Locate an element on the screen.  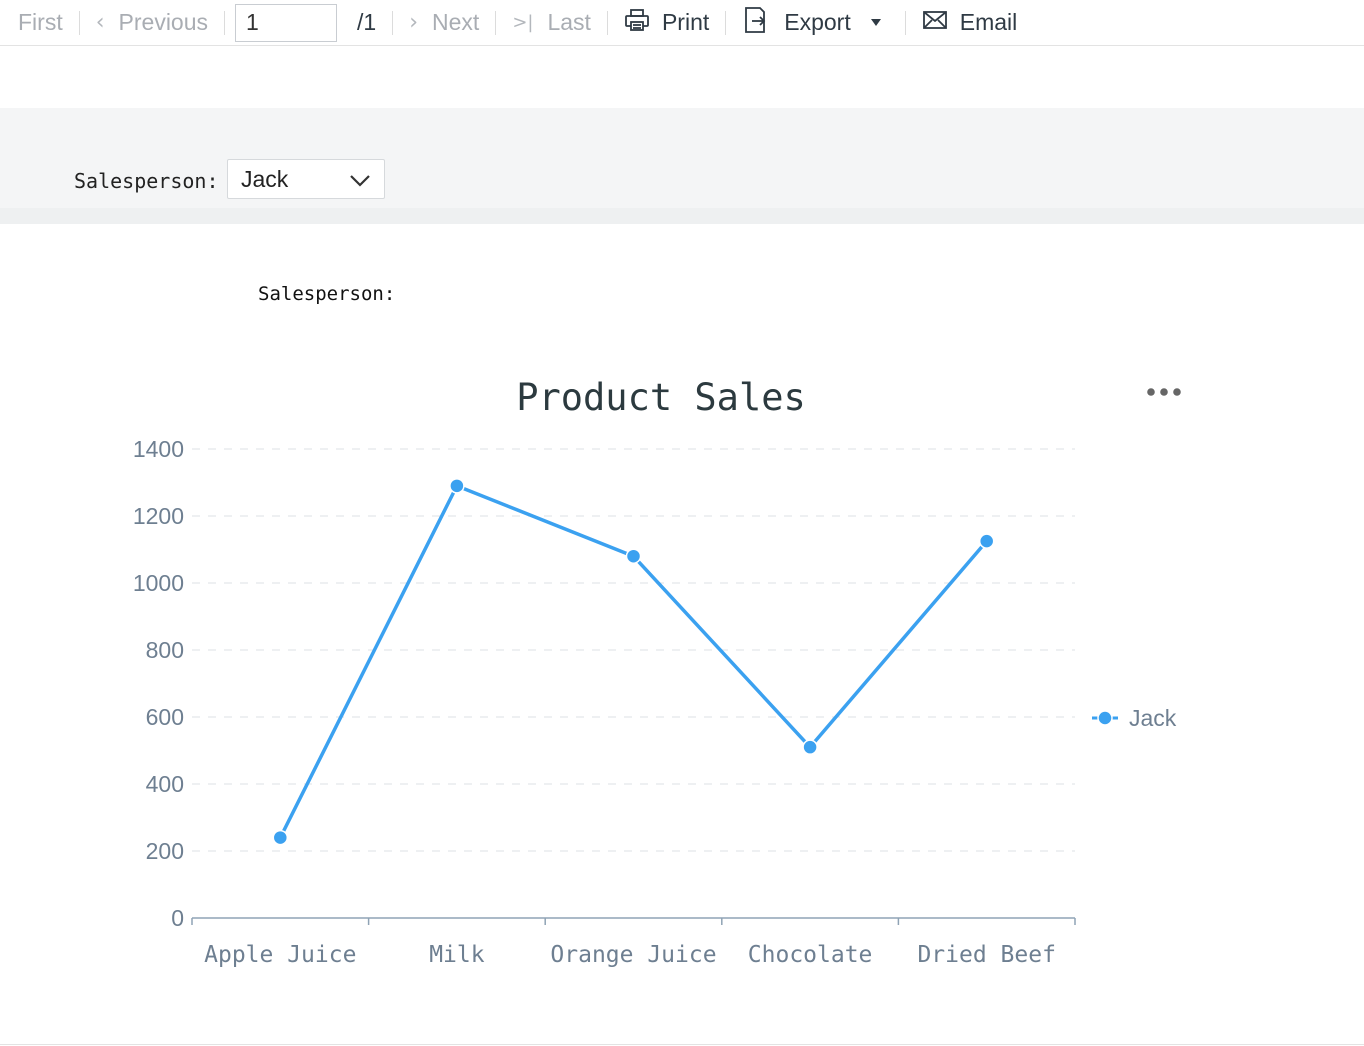
x-tick-label: Apple Juice is located at coordinates (280, 955).